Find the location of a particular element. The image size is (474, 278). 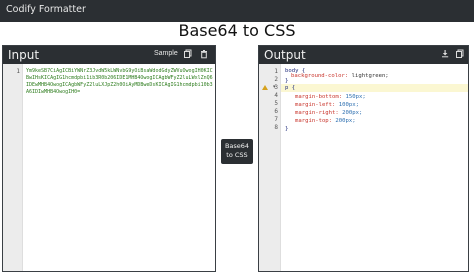

line-number: 4 is located at coordinates (276, 95).